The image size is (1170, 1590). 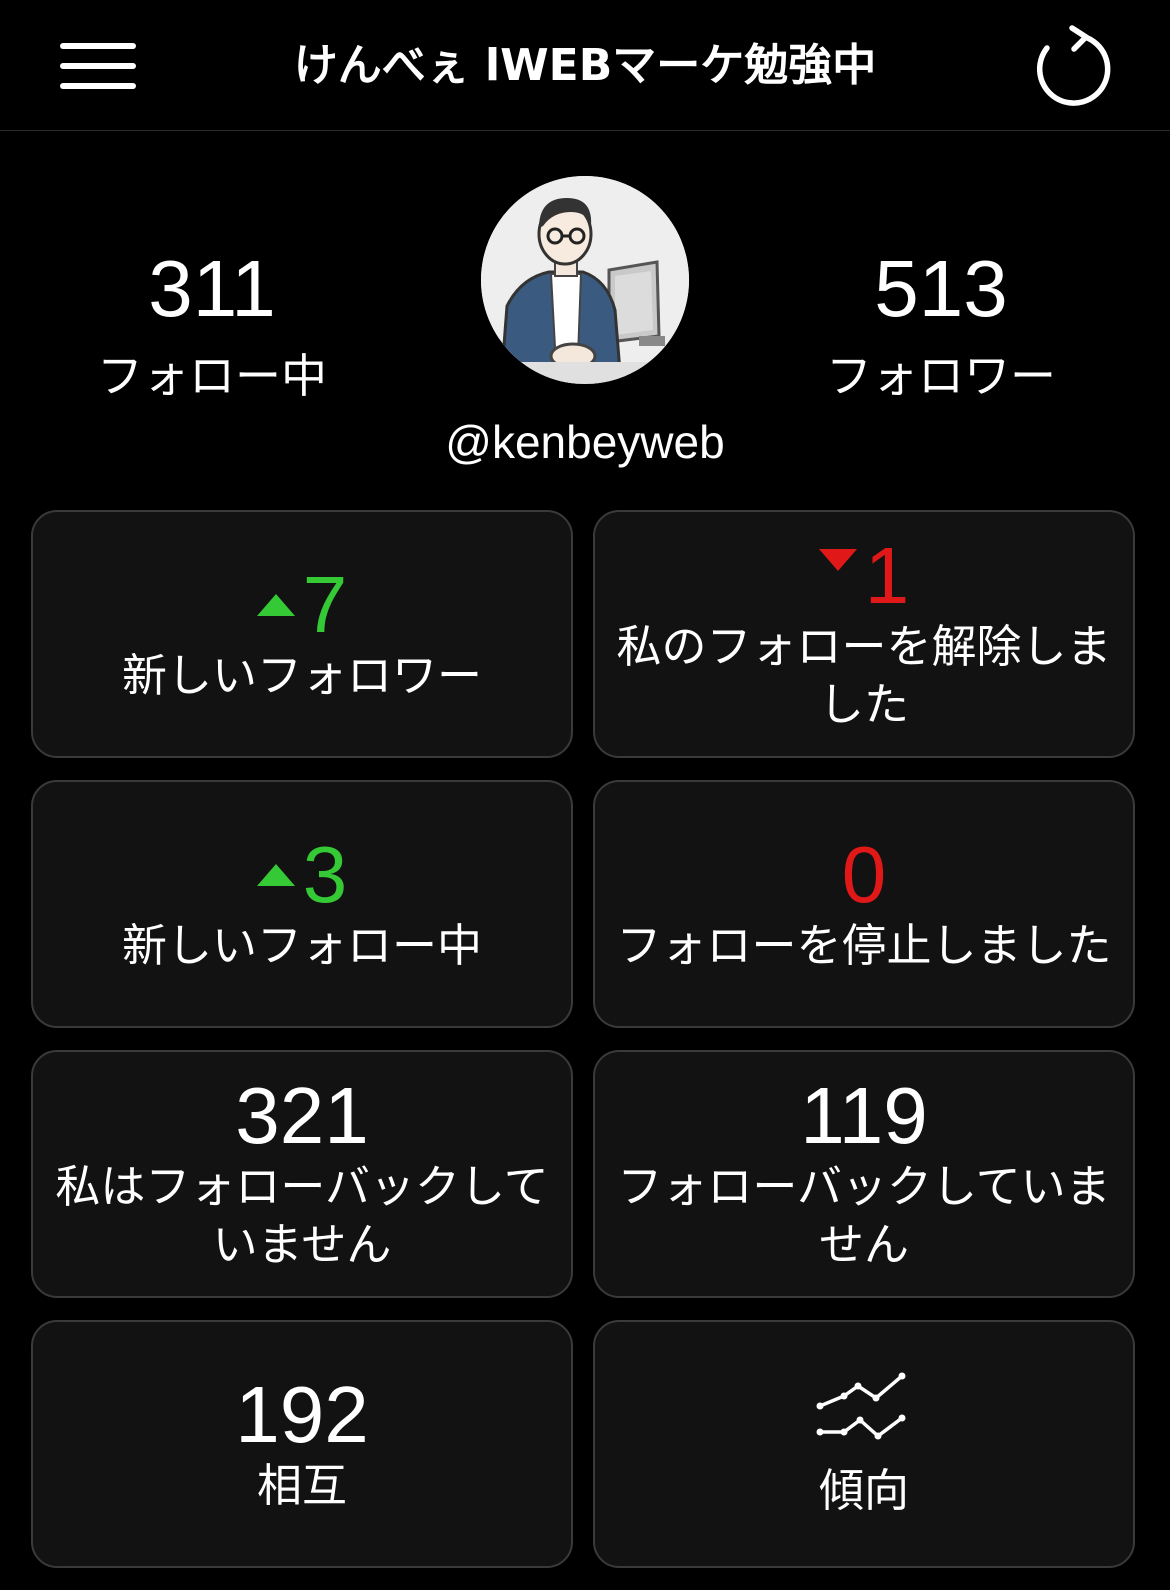 I want to click on unfollowed-me-label: 私のフォローを解除しました, so click(x=864, y=675).